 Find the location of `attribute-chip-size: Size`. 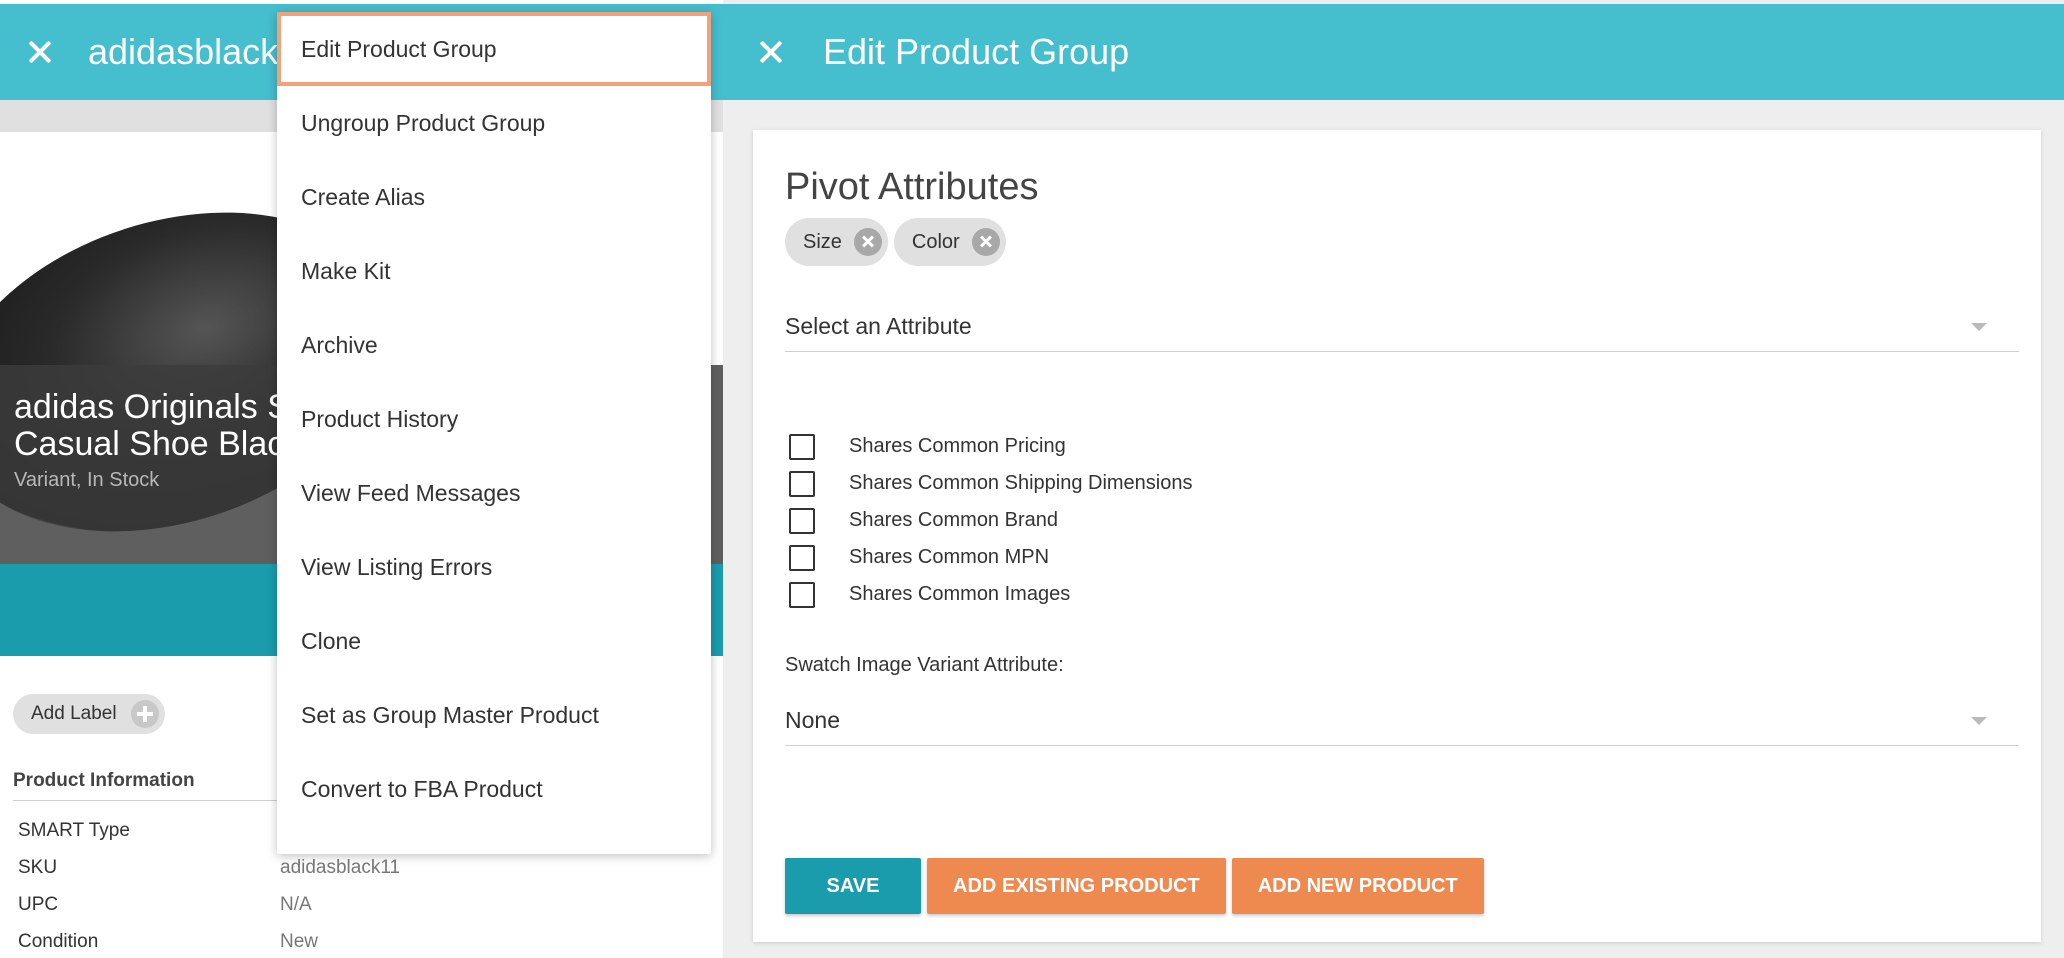

attribute-chip-size: Size is located at coordinates (836, 242).